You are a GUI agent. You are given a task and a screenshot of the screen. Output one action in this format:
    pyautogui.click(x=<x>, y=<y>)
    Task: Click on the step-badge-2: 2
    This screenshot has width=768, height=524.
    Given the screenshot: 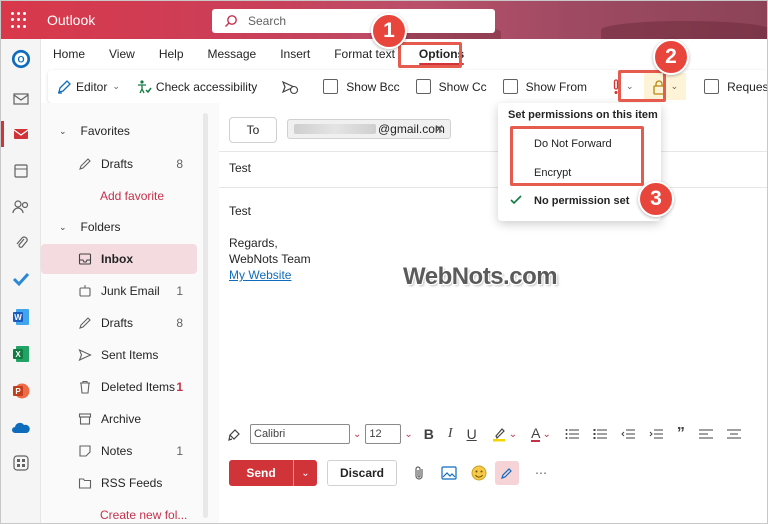 What is the action you would take?
    pyautogui.click(x=671, y=57)
    